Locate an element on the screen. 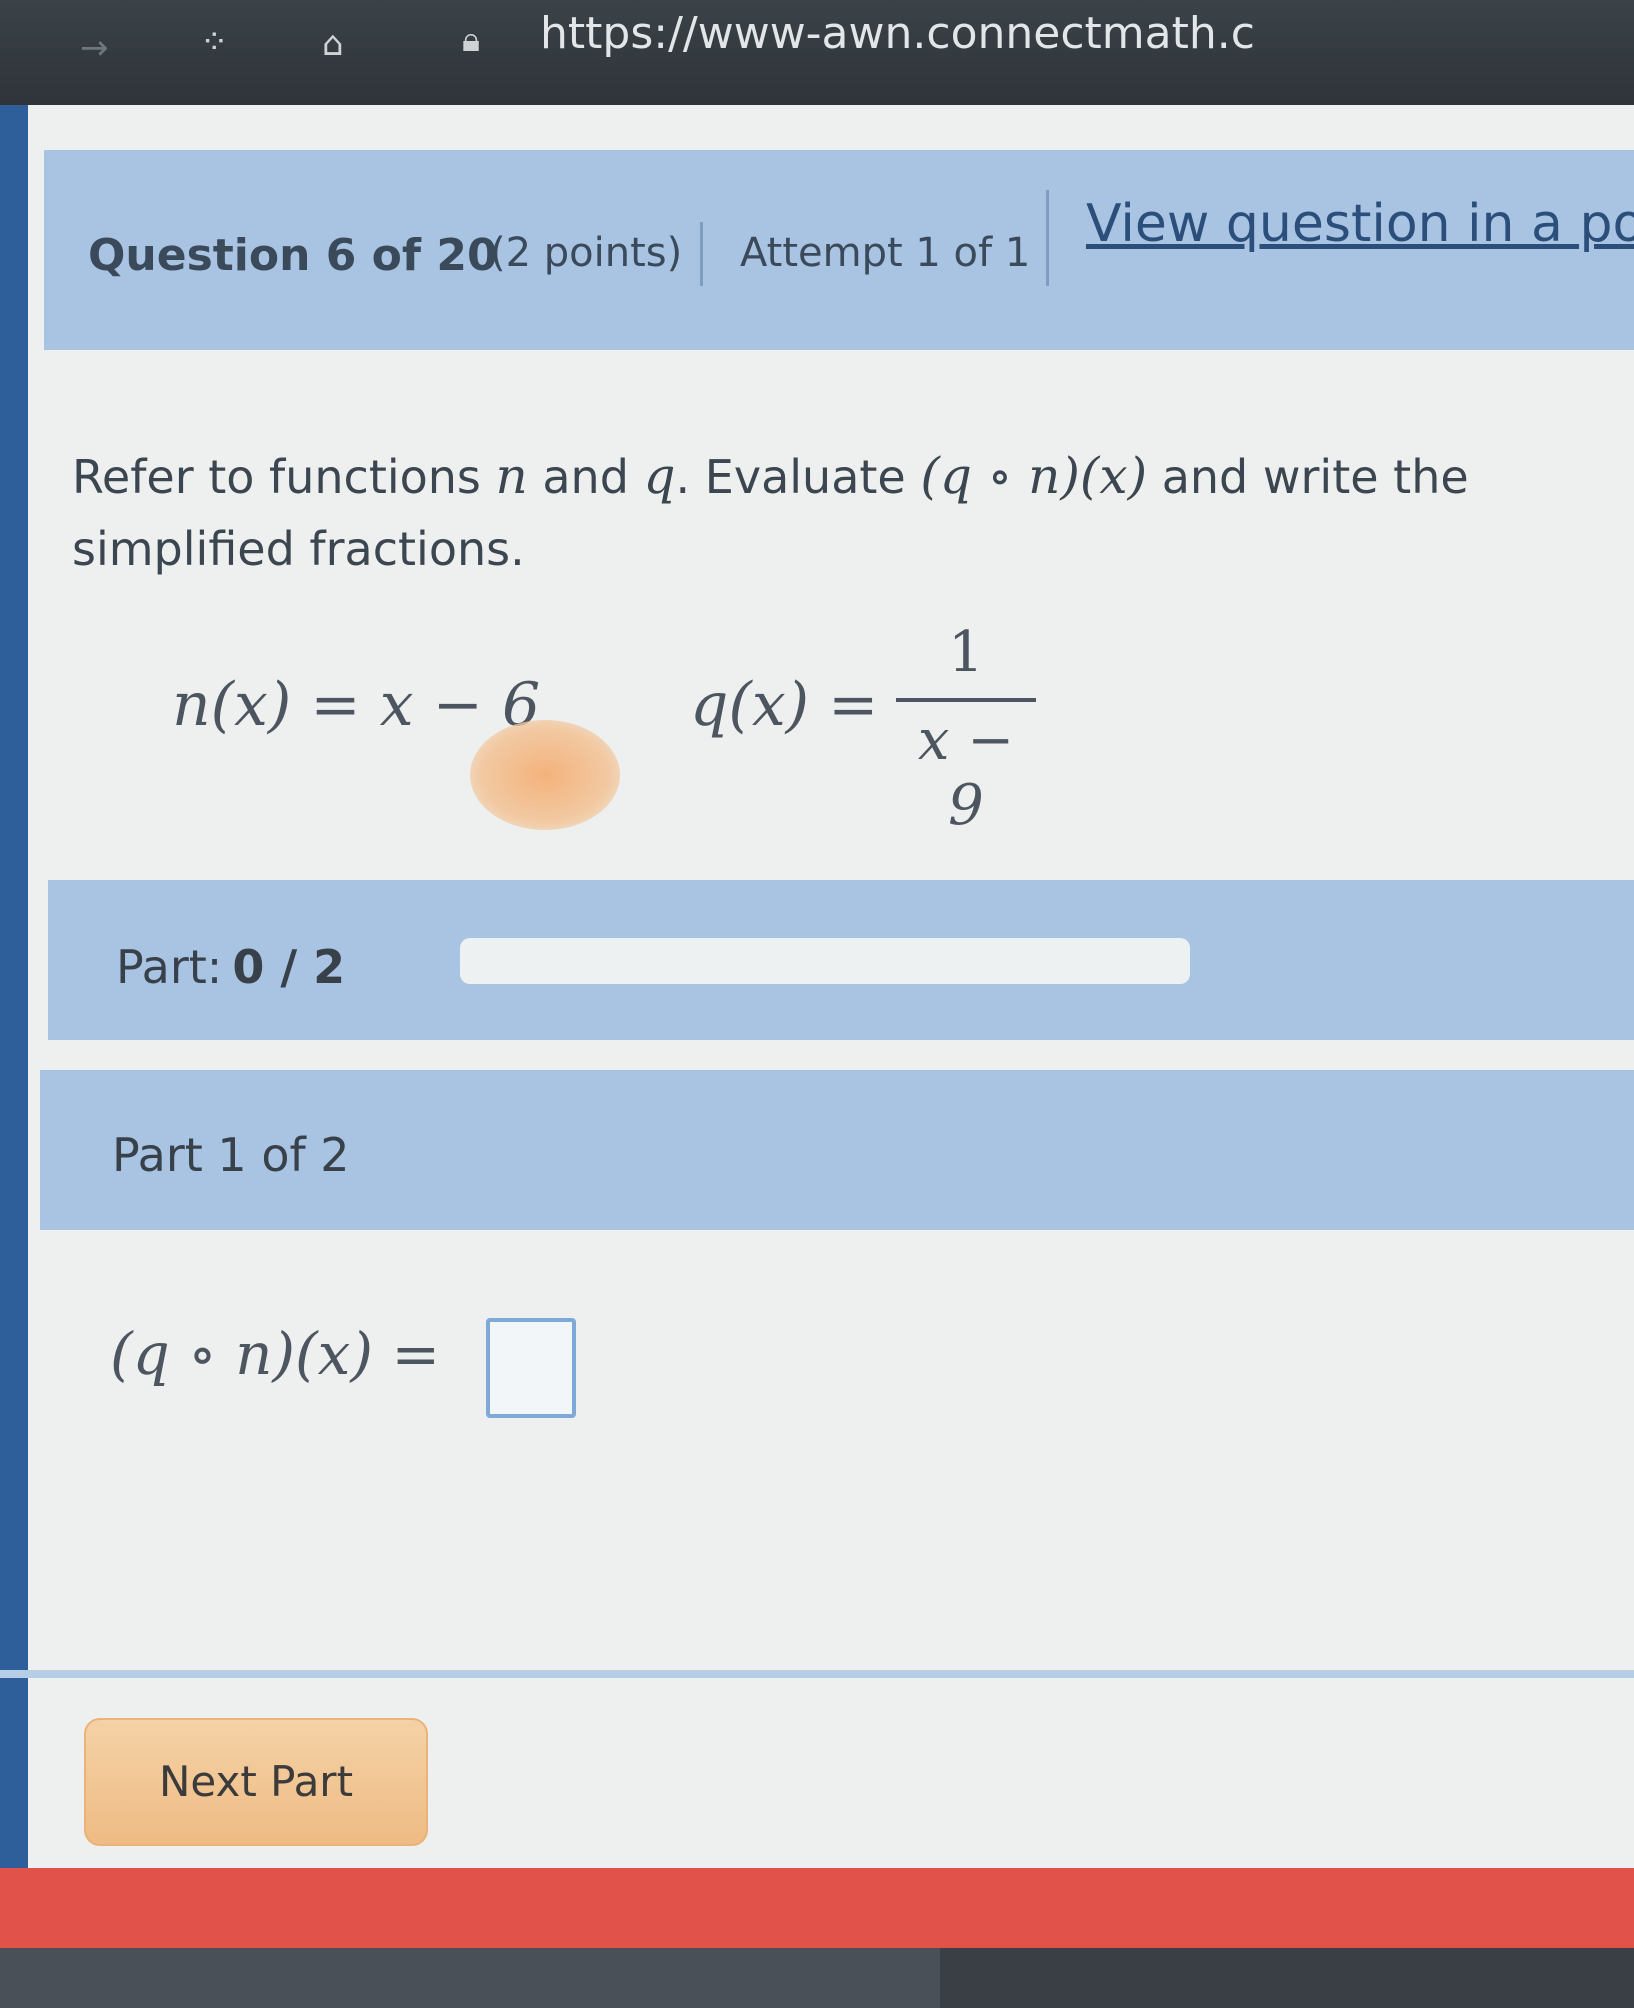 The height and width of the screenshot is (2008, 1634). part-progress-prefix: Part: is located at coordinates (169, 967).